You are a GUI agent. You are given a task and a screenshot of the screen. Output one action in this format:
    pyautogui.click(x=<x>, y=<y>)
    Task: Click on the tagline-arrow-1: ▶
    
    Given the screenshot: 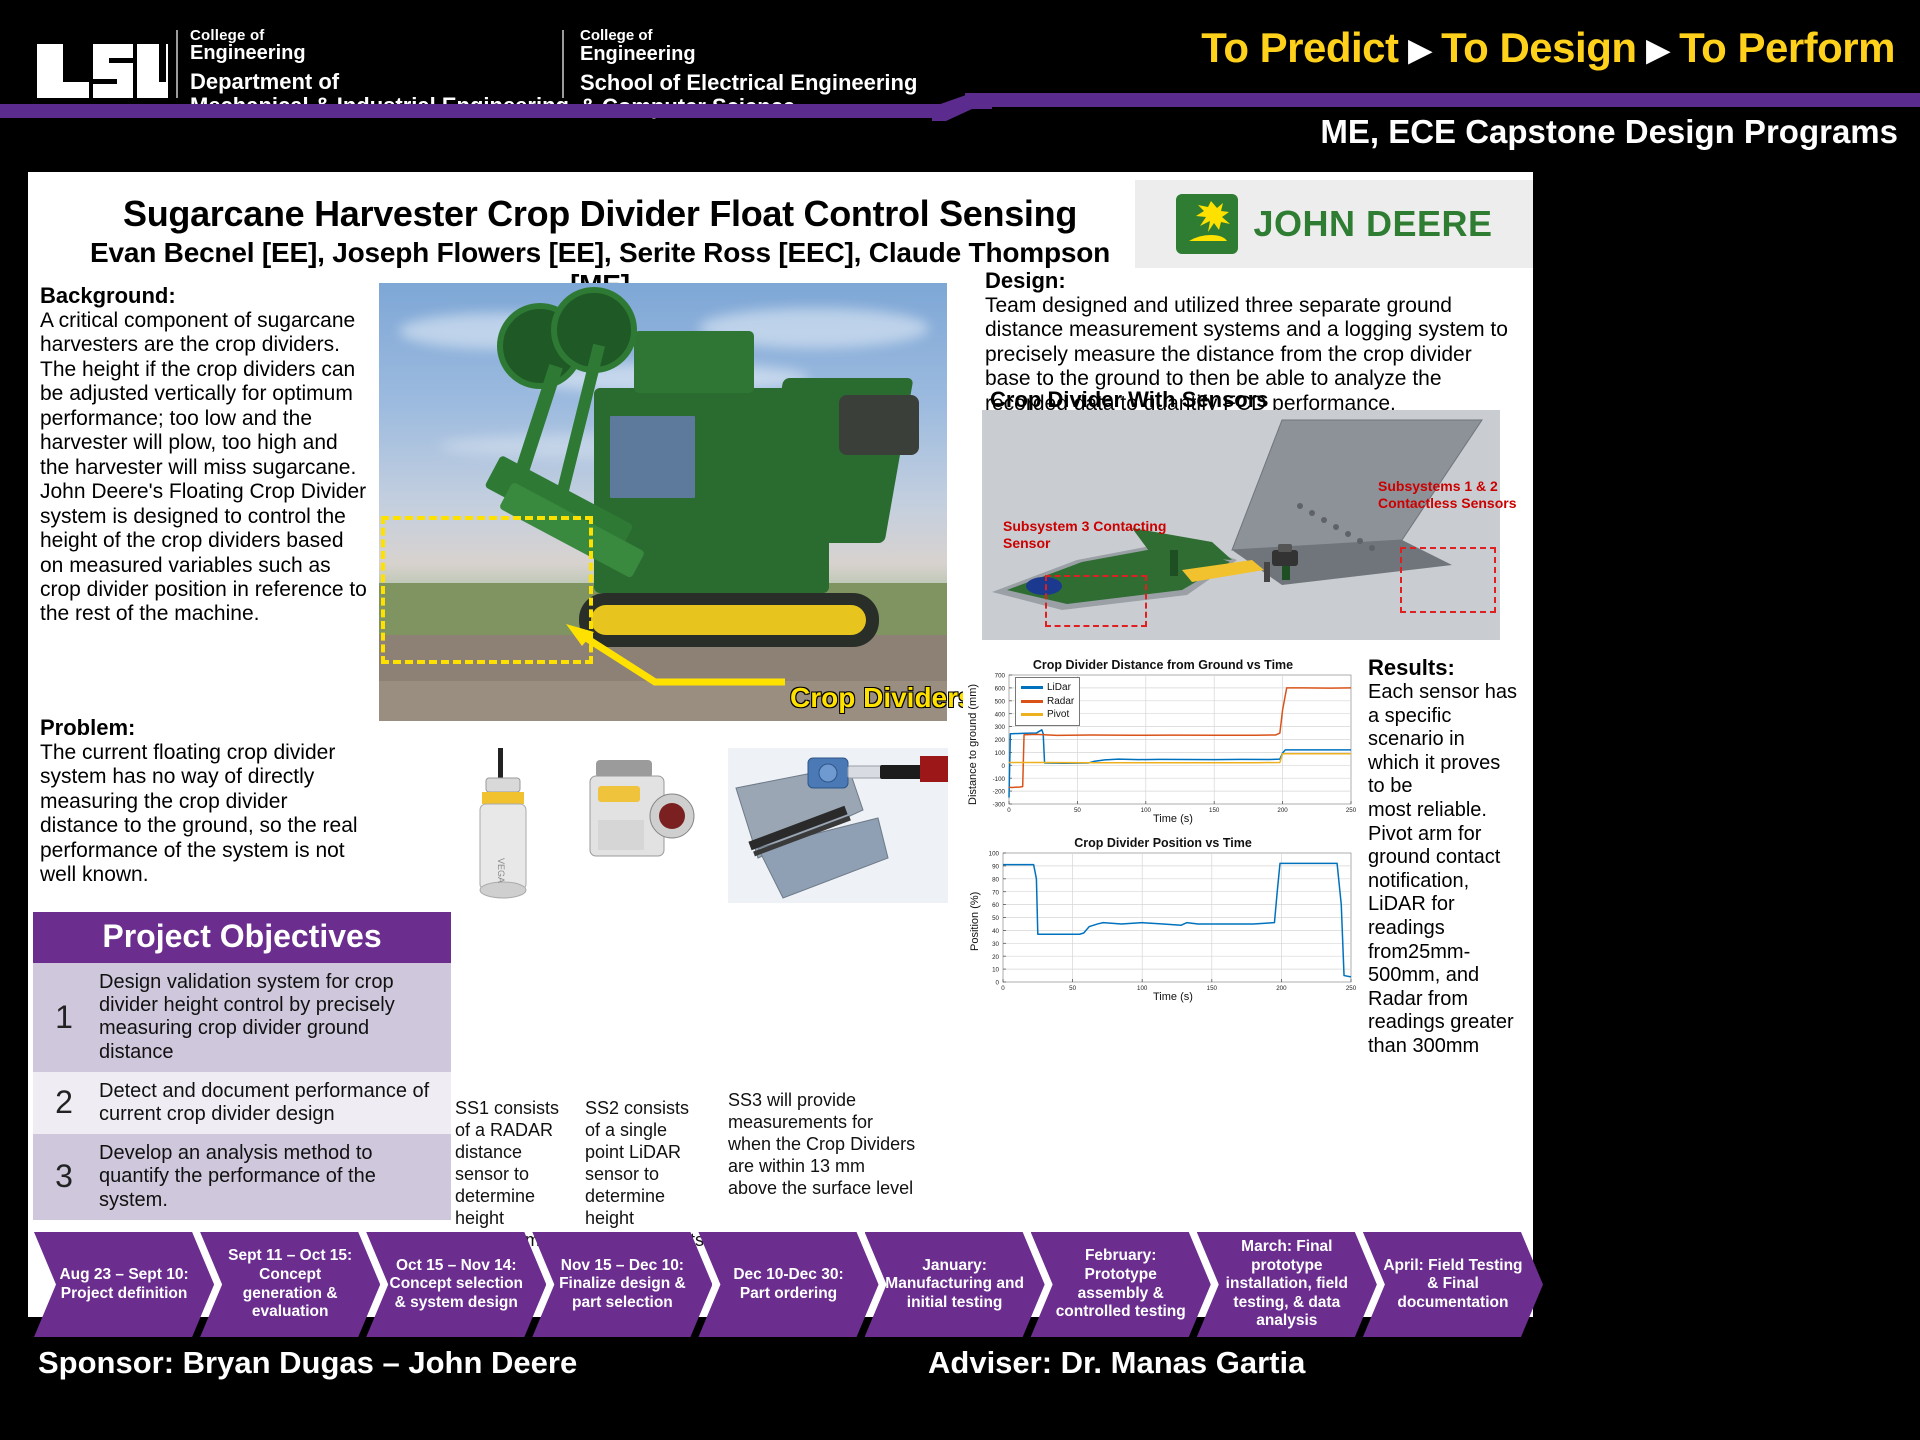 What is the action you would take?
    pyautogui.click(x=1420, y=50)
    